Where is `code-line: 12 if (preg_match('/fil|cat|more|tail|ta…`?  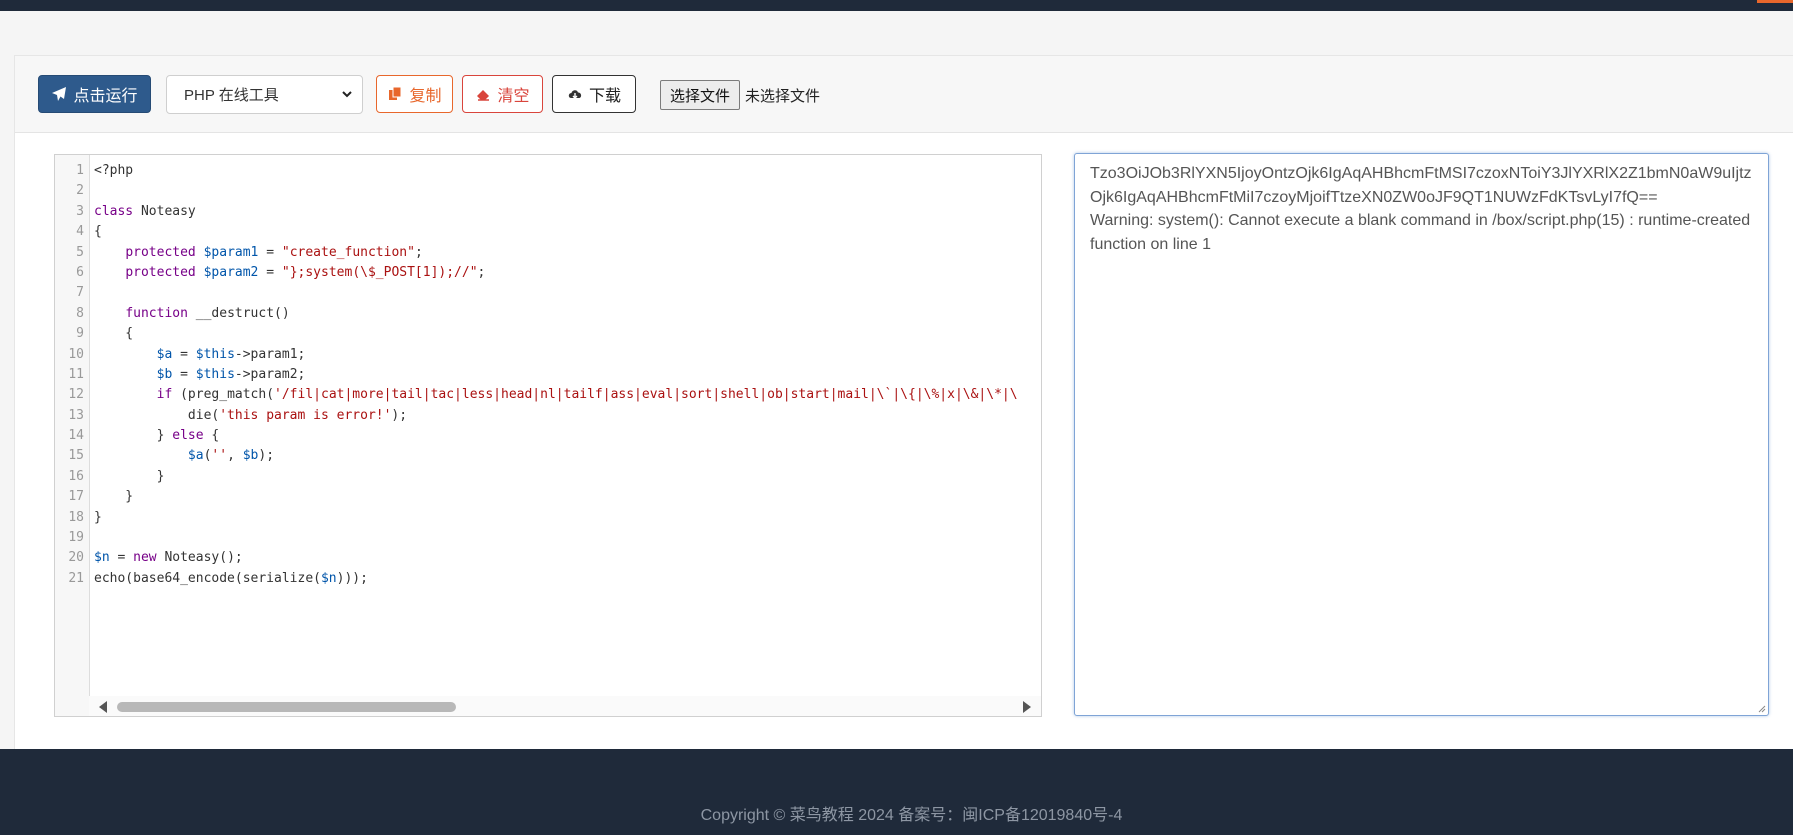
code-line: 12 if (preg_match('/fil|cat|more|tail|ta… is located at coordinates (548, 395).